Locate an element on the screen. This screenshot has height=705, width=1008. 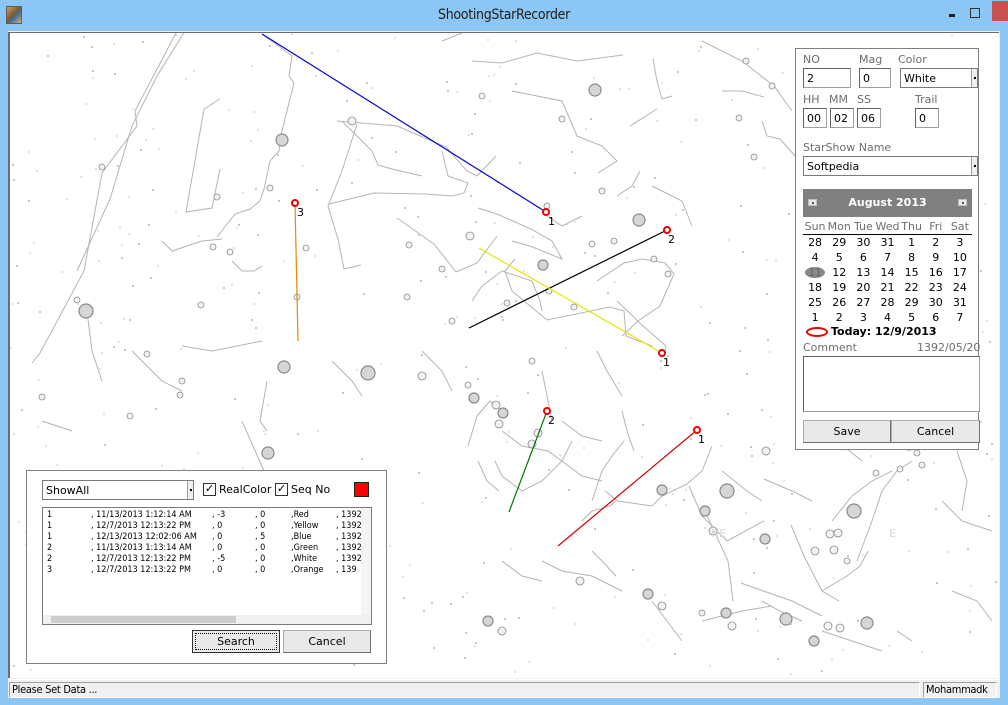
color-swatch is located at coordinates (361, 489).